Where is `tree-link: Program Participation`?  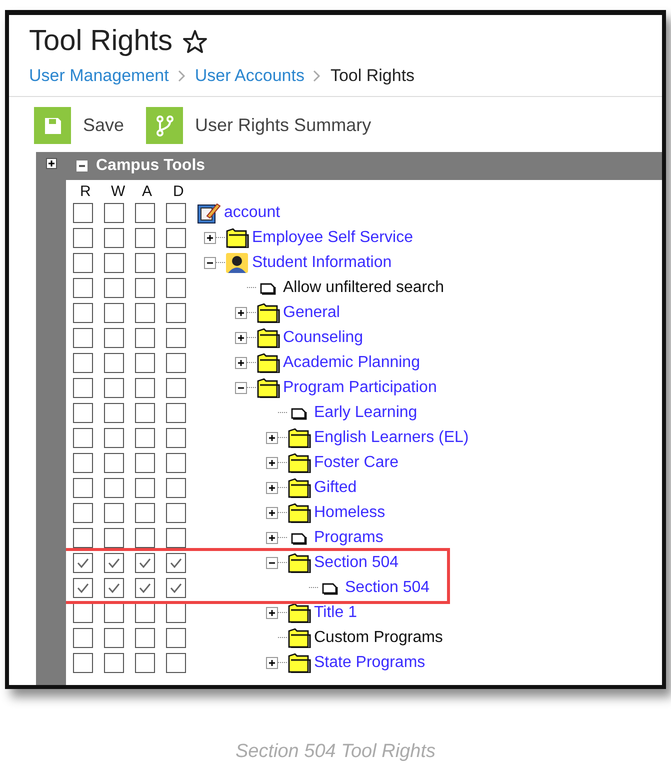
tree-link: Program Participation is located at coordinates (360, 387).